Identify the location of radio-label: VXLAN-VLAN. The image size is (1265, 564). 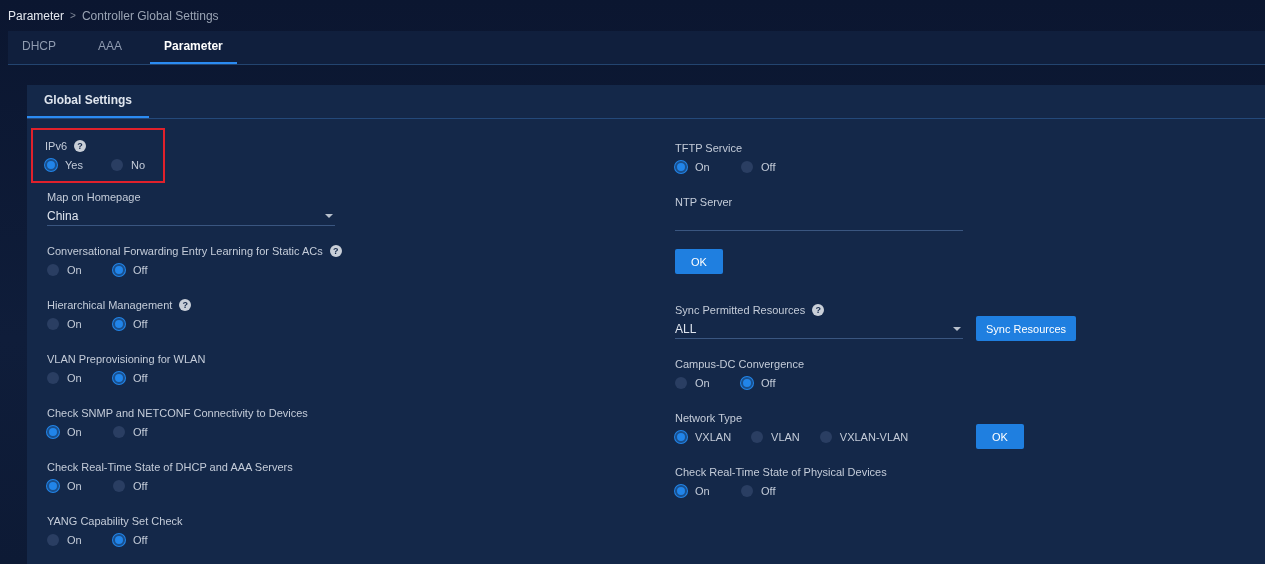
(874, 437).